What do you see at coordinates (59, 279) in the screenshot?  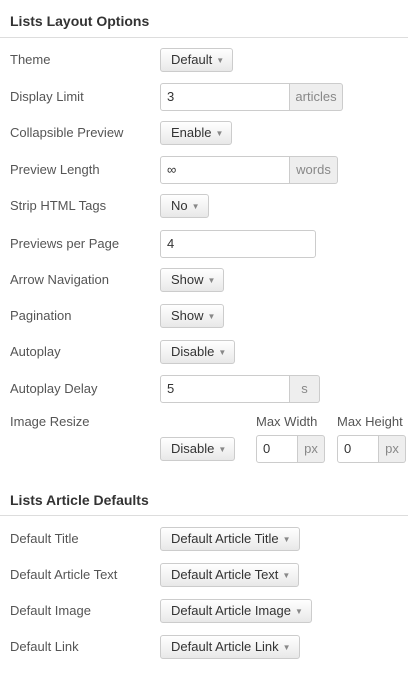 I see `arrow-navigation-label: Arrow Navigation` at bounding box center [59, 279].